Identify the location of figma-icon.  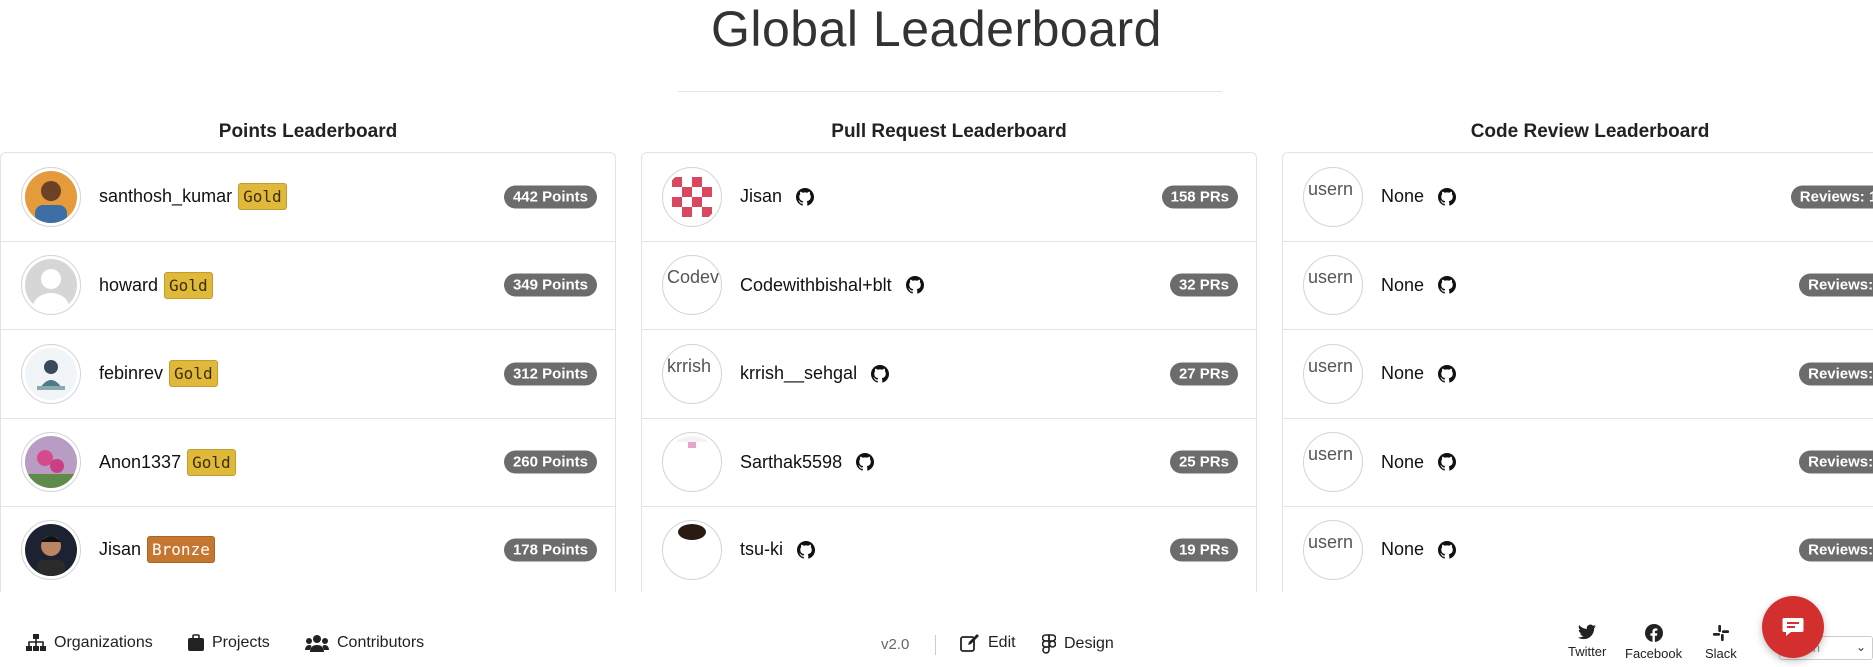
(1049, 644).